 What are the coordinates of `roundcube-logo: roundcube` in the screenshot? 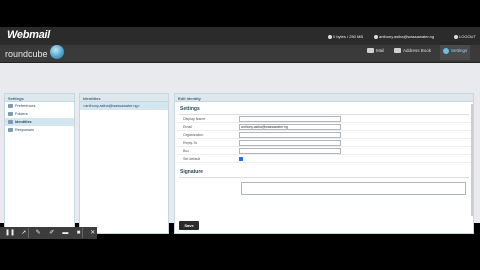 It's located at (26, 54).